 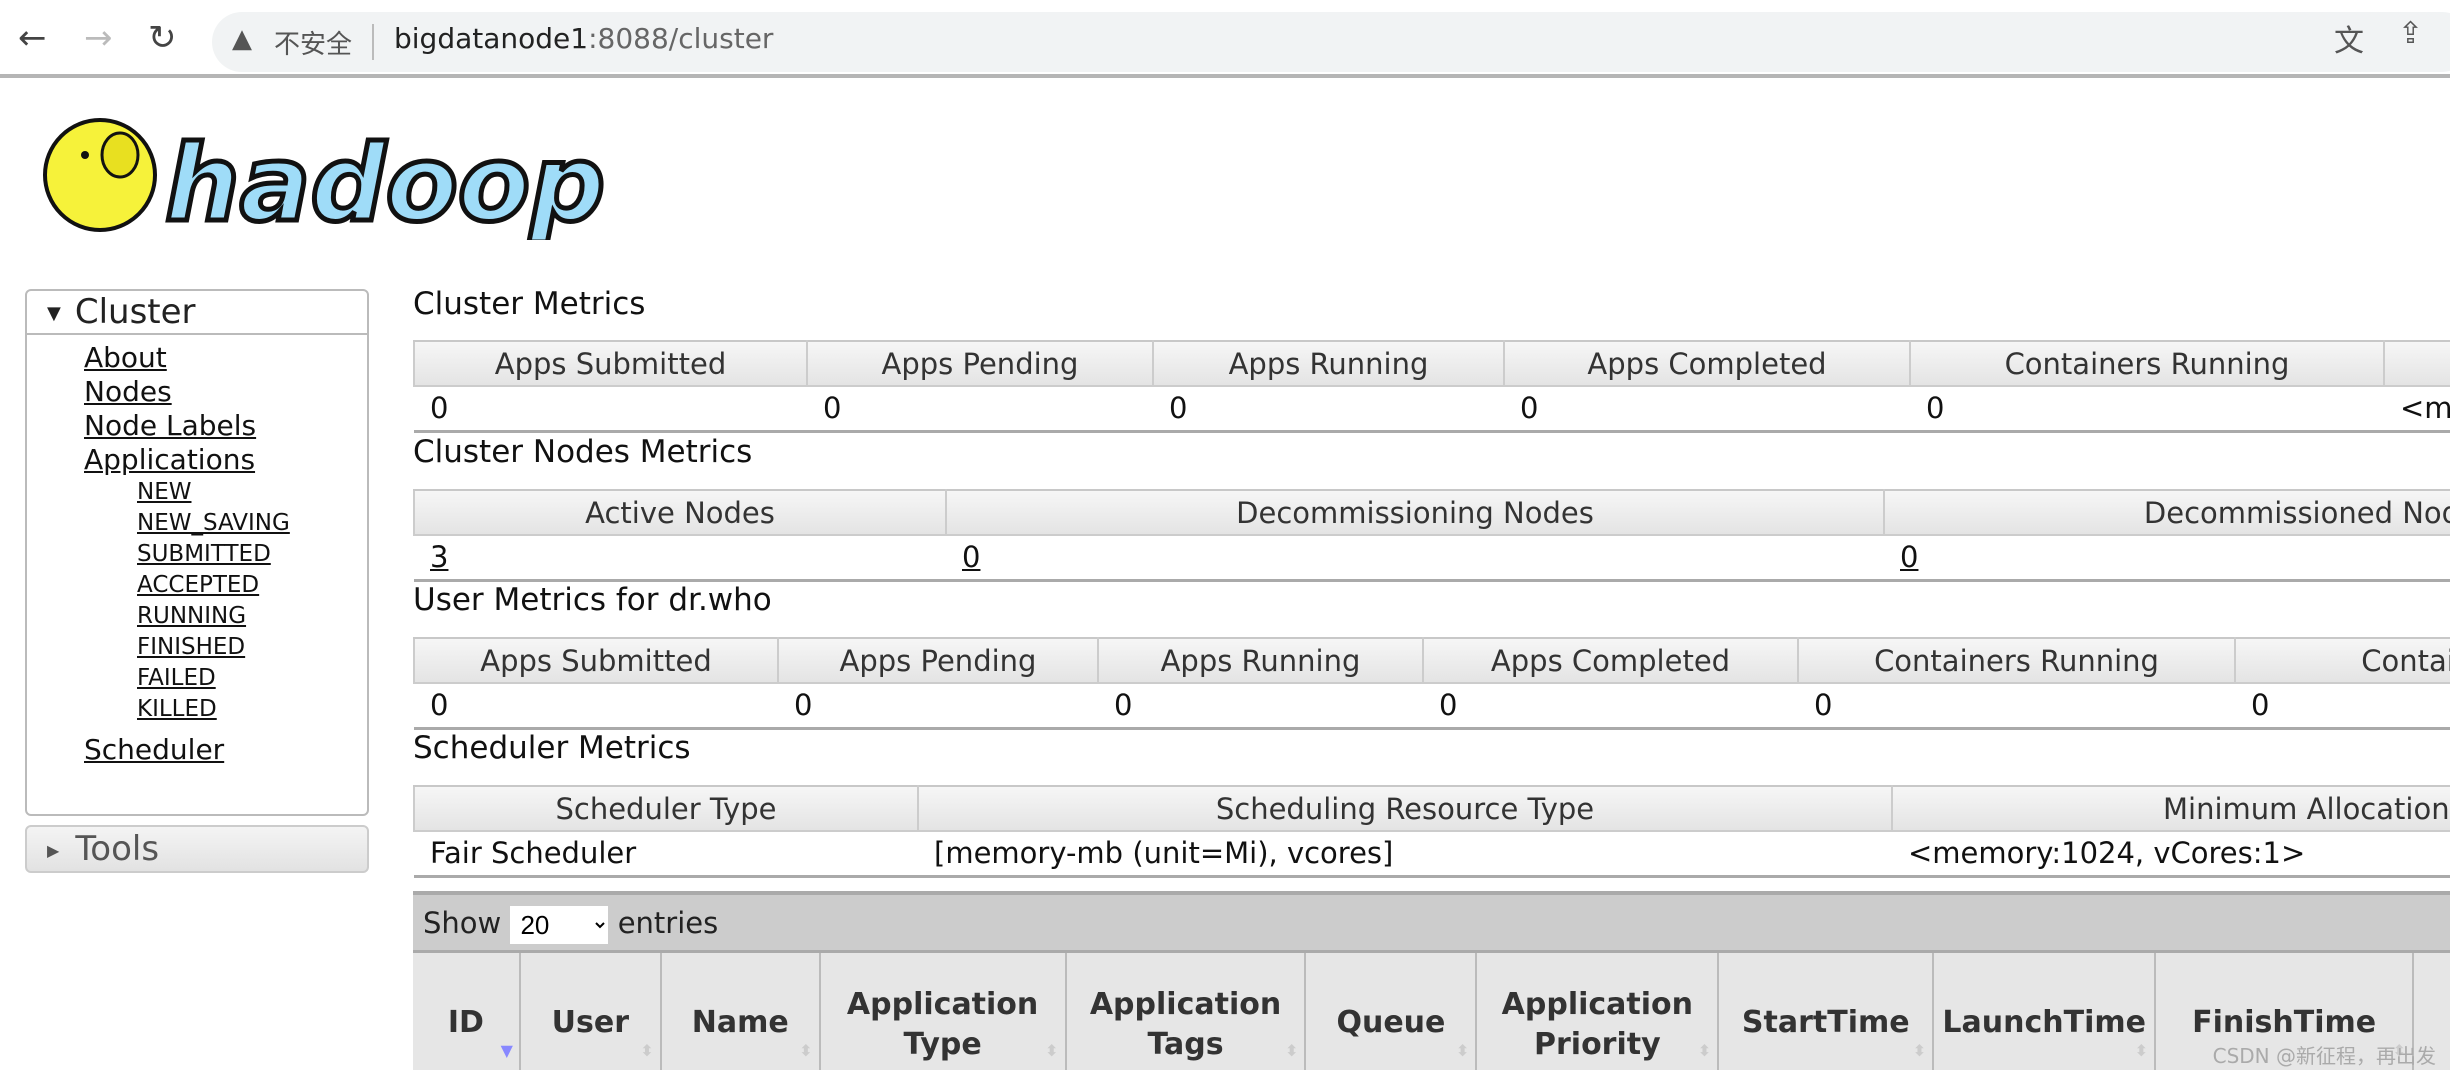 What do you see at coordinates (559, 925) in the screenshot?
I see `page-size-select: 20` at bounding box center [559, 925].